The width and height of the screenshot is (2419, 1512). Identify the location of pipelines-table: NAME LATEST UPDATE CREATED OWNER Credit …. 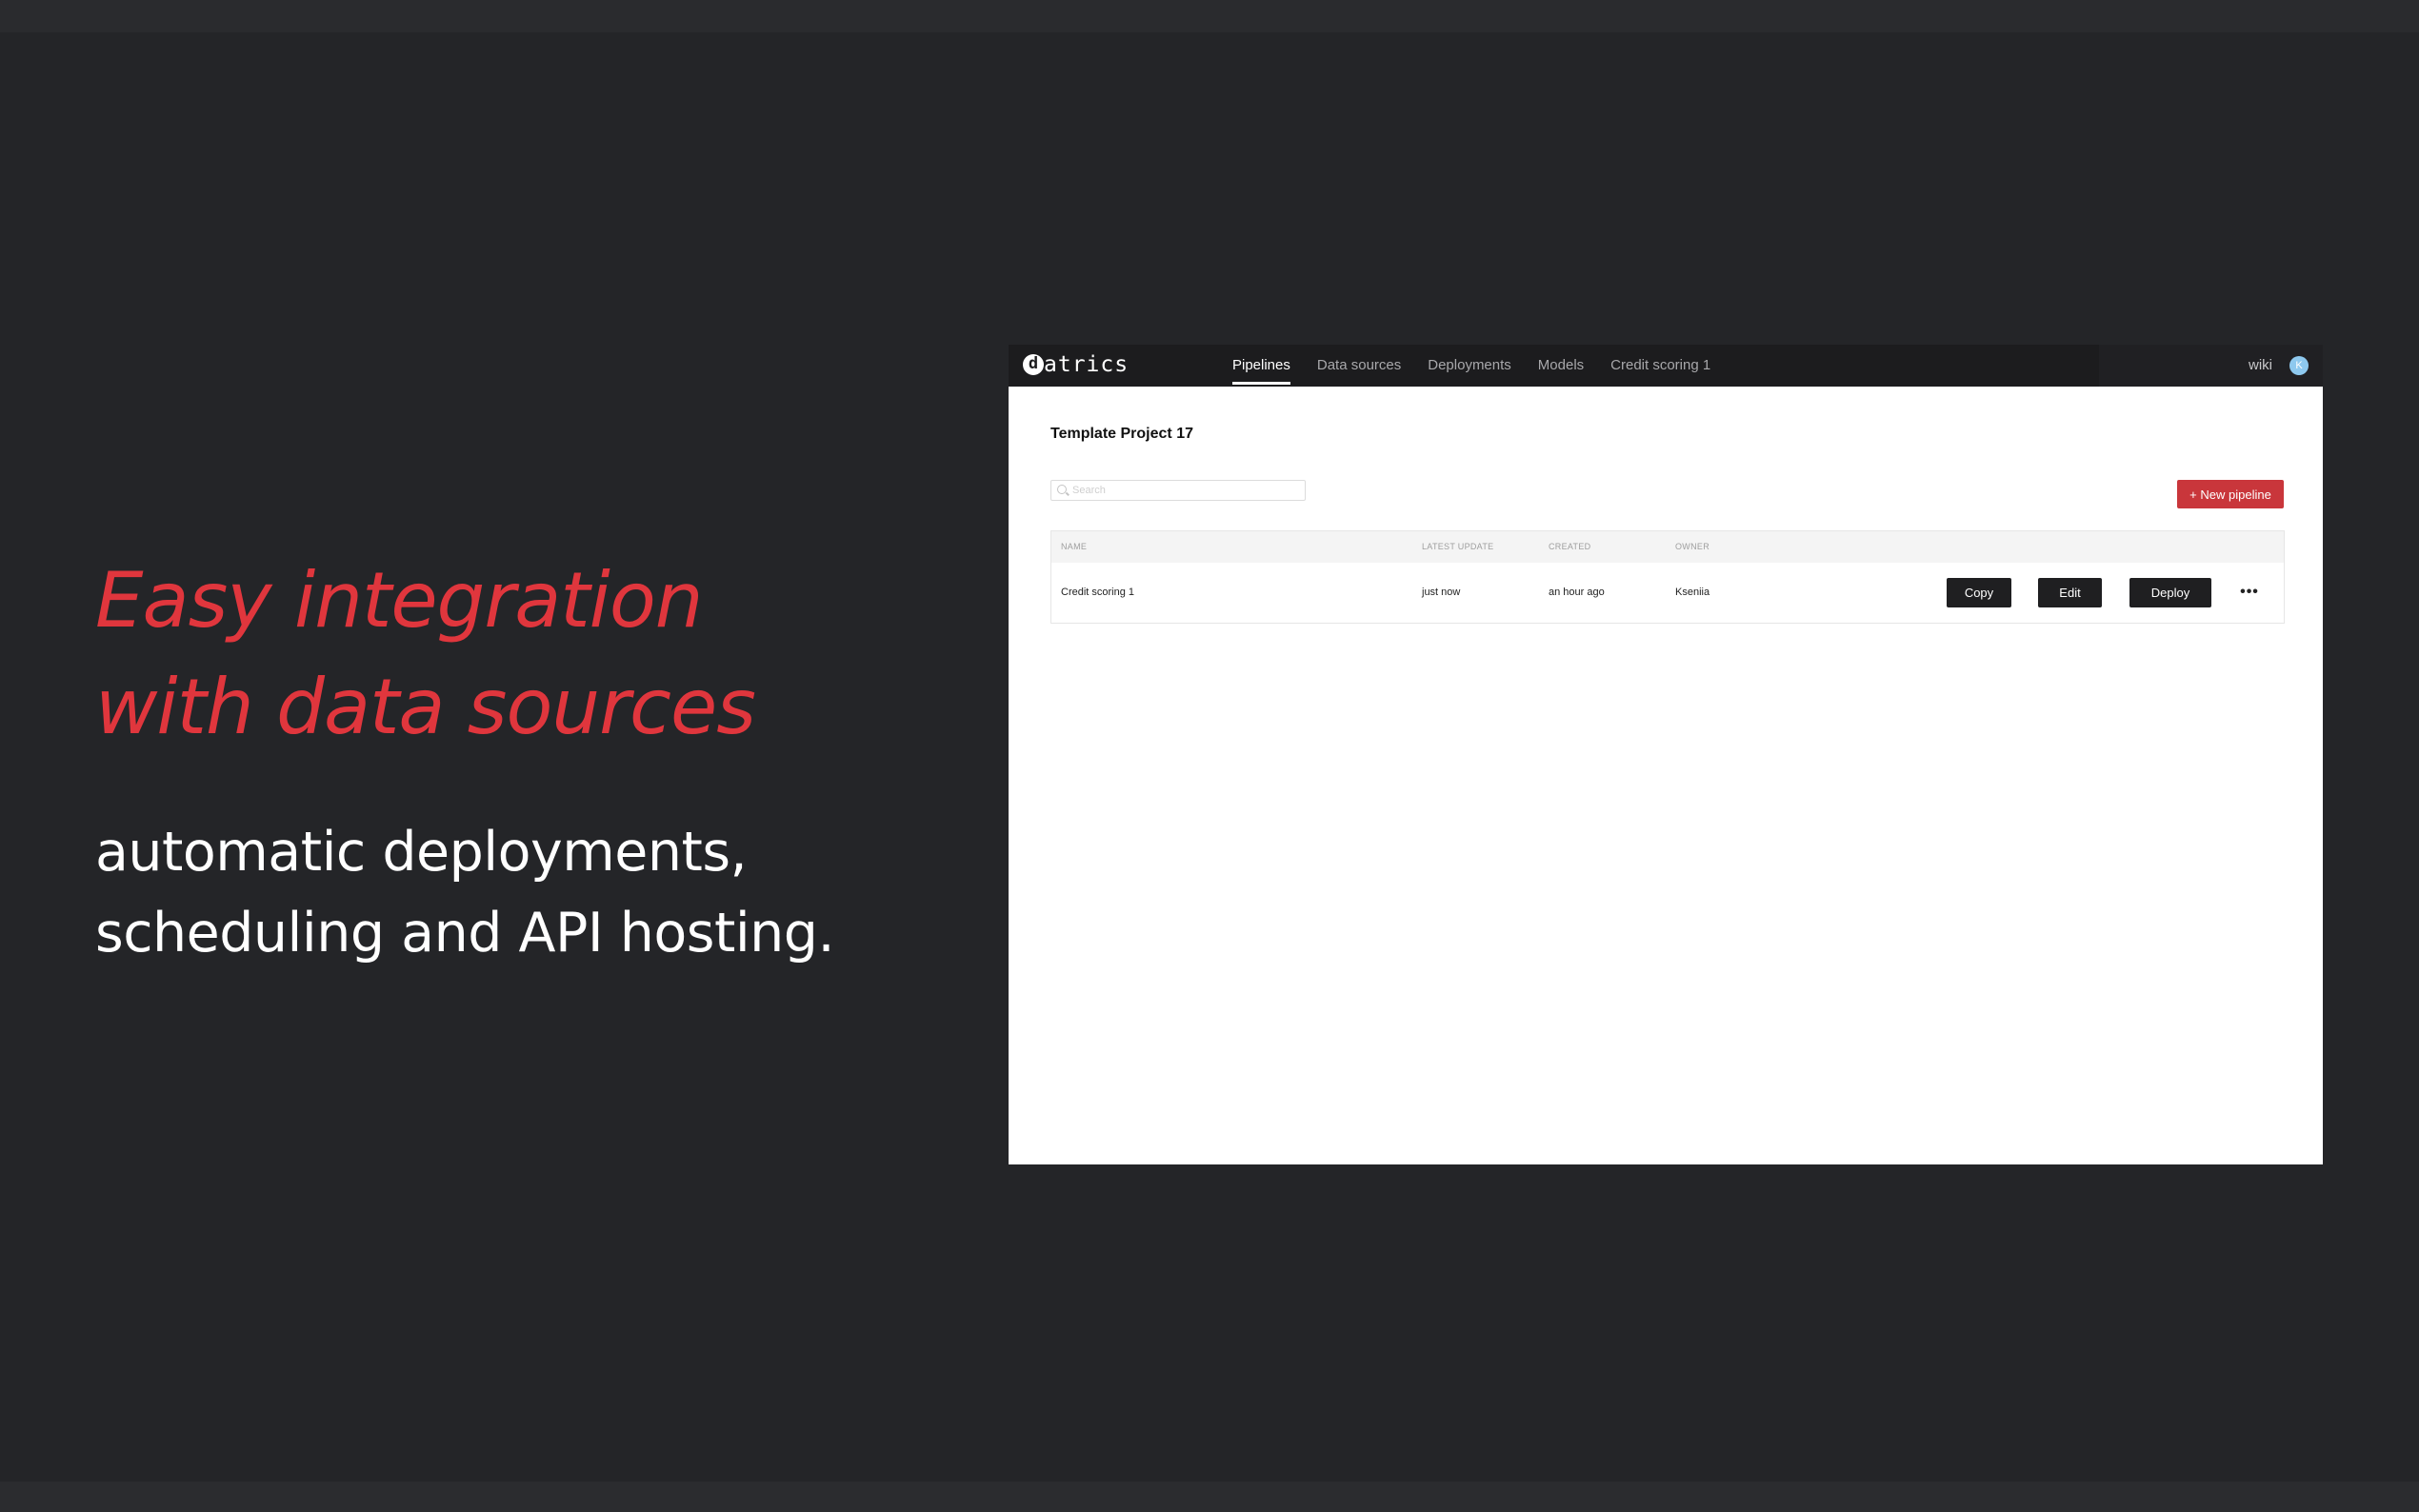
(1667, 577).